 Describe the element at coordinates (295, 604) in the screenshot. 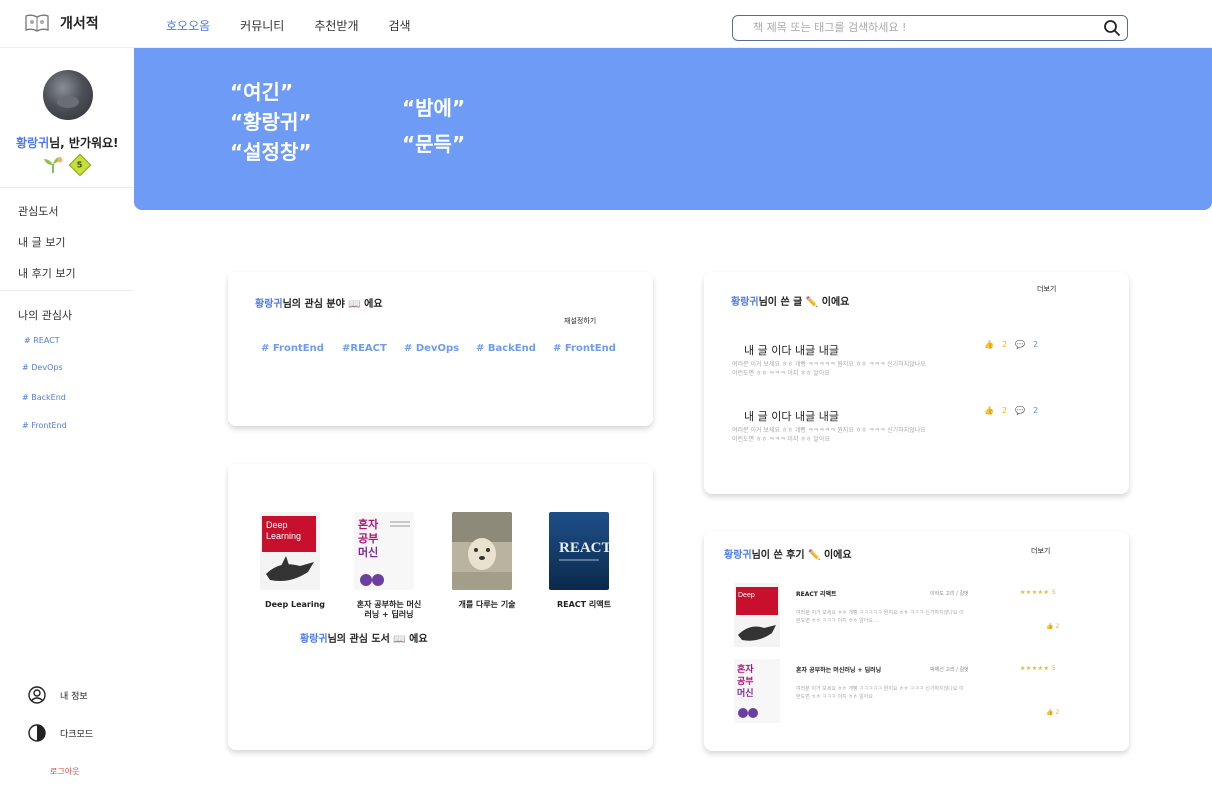

I see `book-title: Deep Learing` at that location.